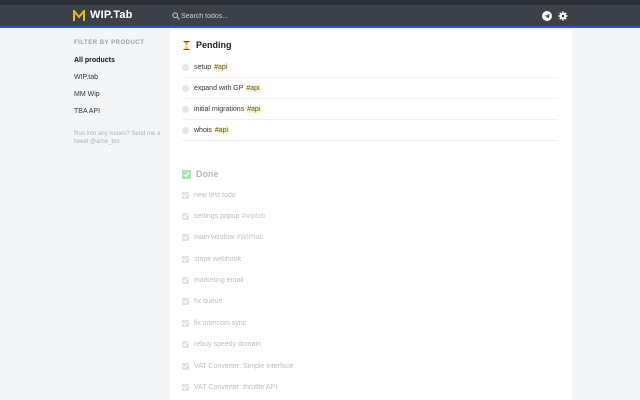  What do you see at coordinates (215, 195) in the screenshot?
I see `done-text: new test todo` at bounding box center [215, 195].